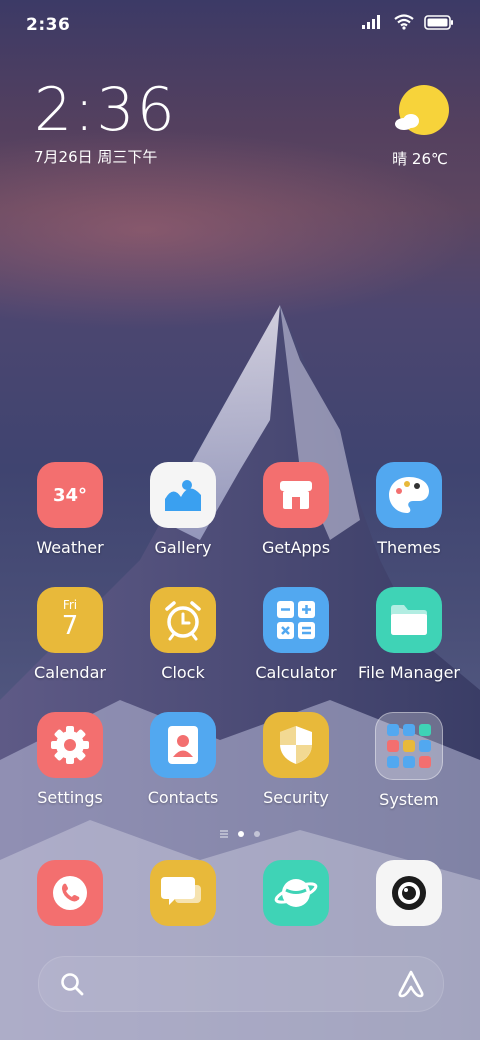  Describe the element at coordinates (240, 26) in the screenshot. I see `status-bar: 2:36` at that location.